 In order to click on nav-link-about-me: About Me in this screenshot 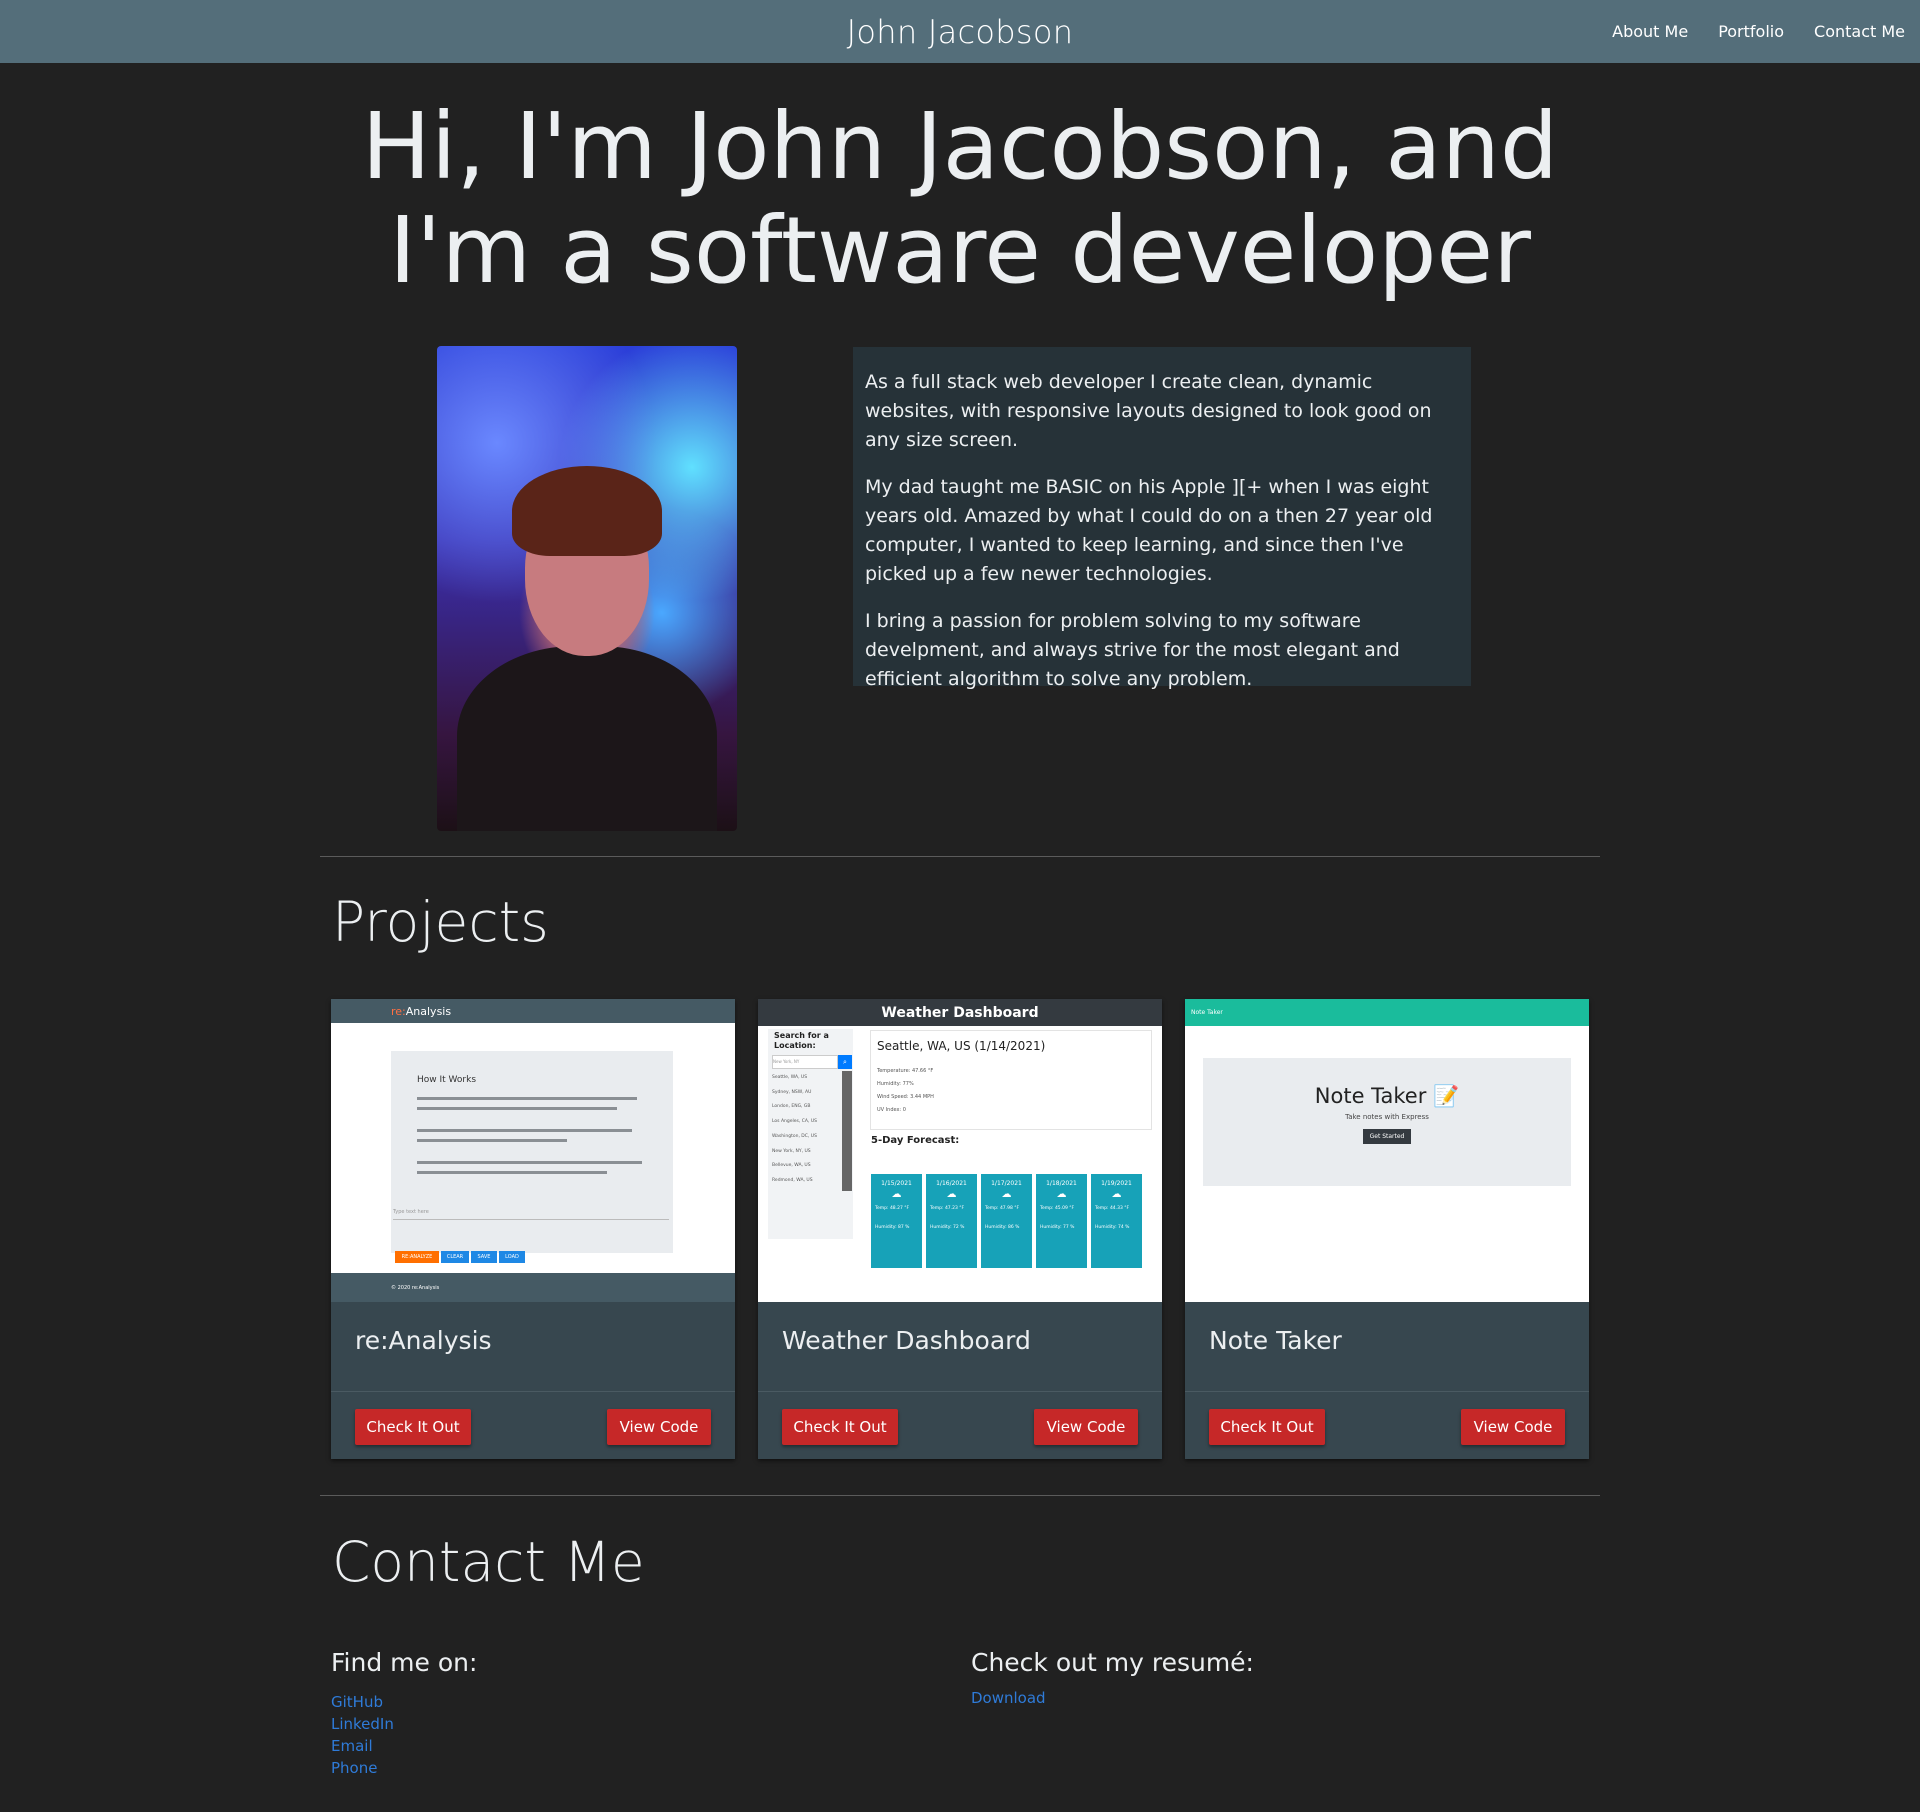, I will do `click(1650, 31)`.